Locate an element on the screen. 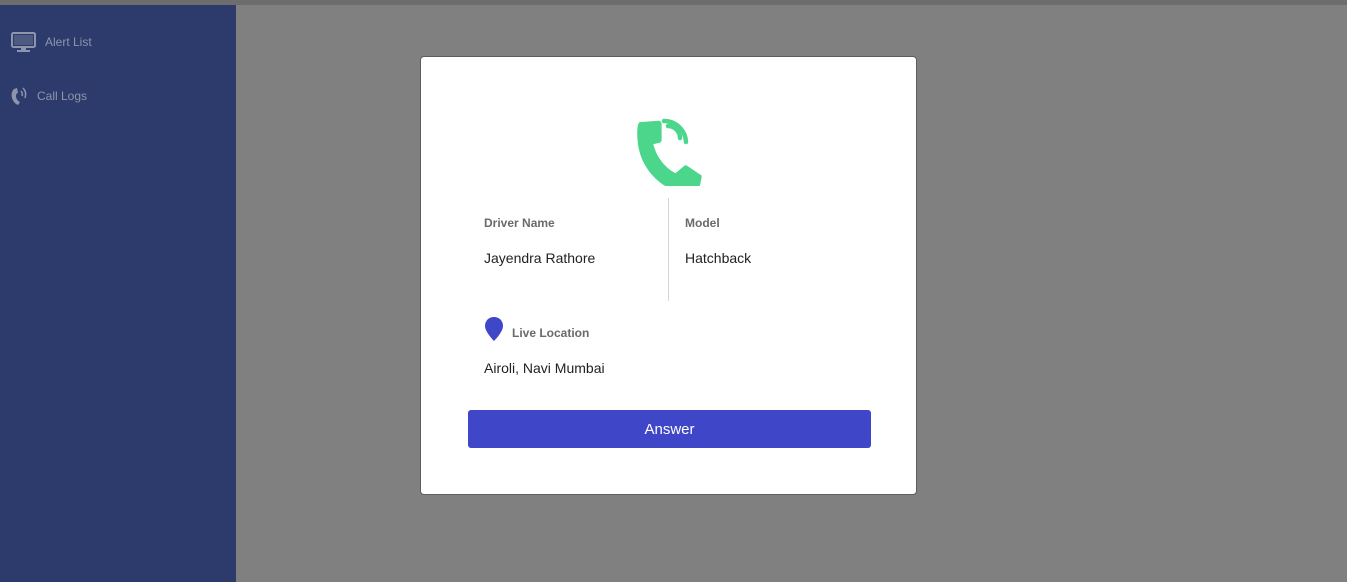 Image resolution: width=1347 pixels, height=582 pixels. live-location-value: Airoli, Navi Mumbai is located at coordinates (544, 368).